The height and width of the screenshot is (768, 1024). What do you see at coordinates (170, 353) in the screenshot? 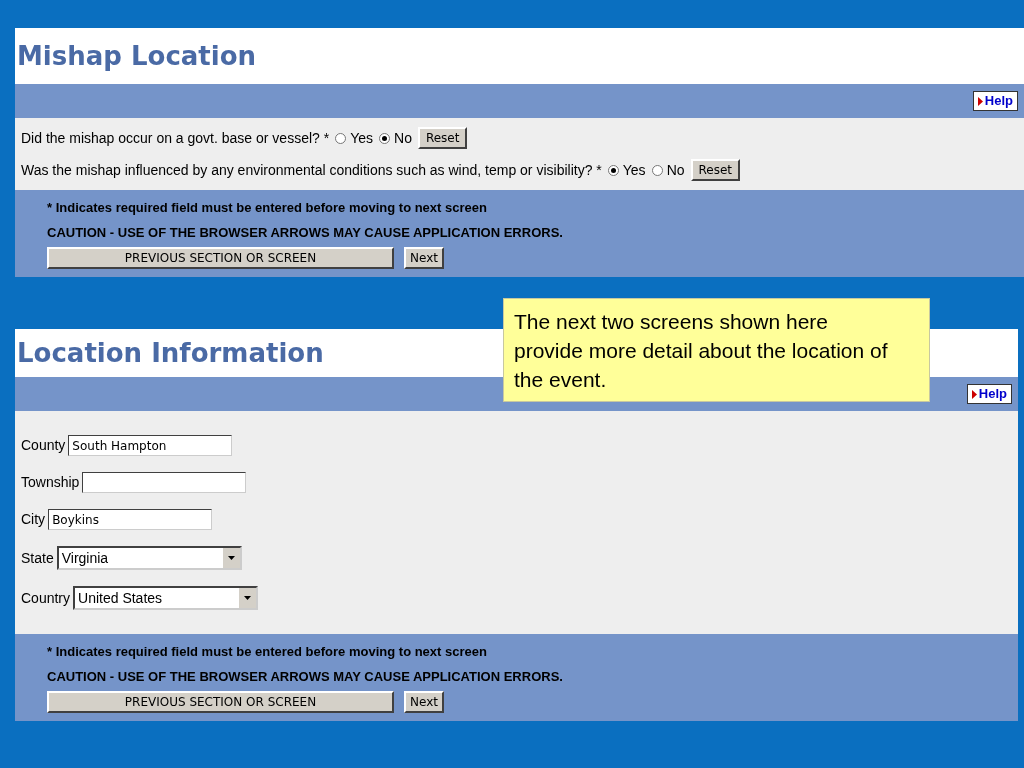
I see `section-title: Location Information` at bounding box center [170, 353].